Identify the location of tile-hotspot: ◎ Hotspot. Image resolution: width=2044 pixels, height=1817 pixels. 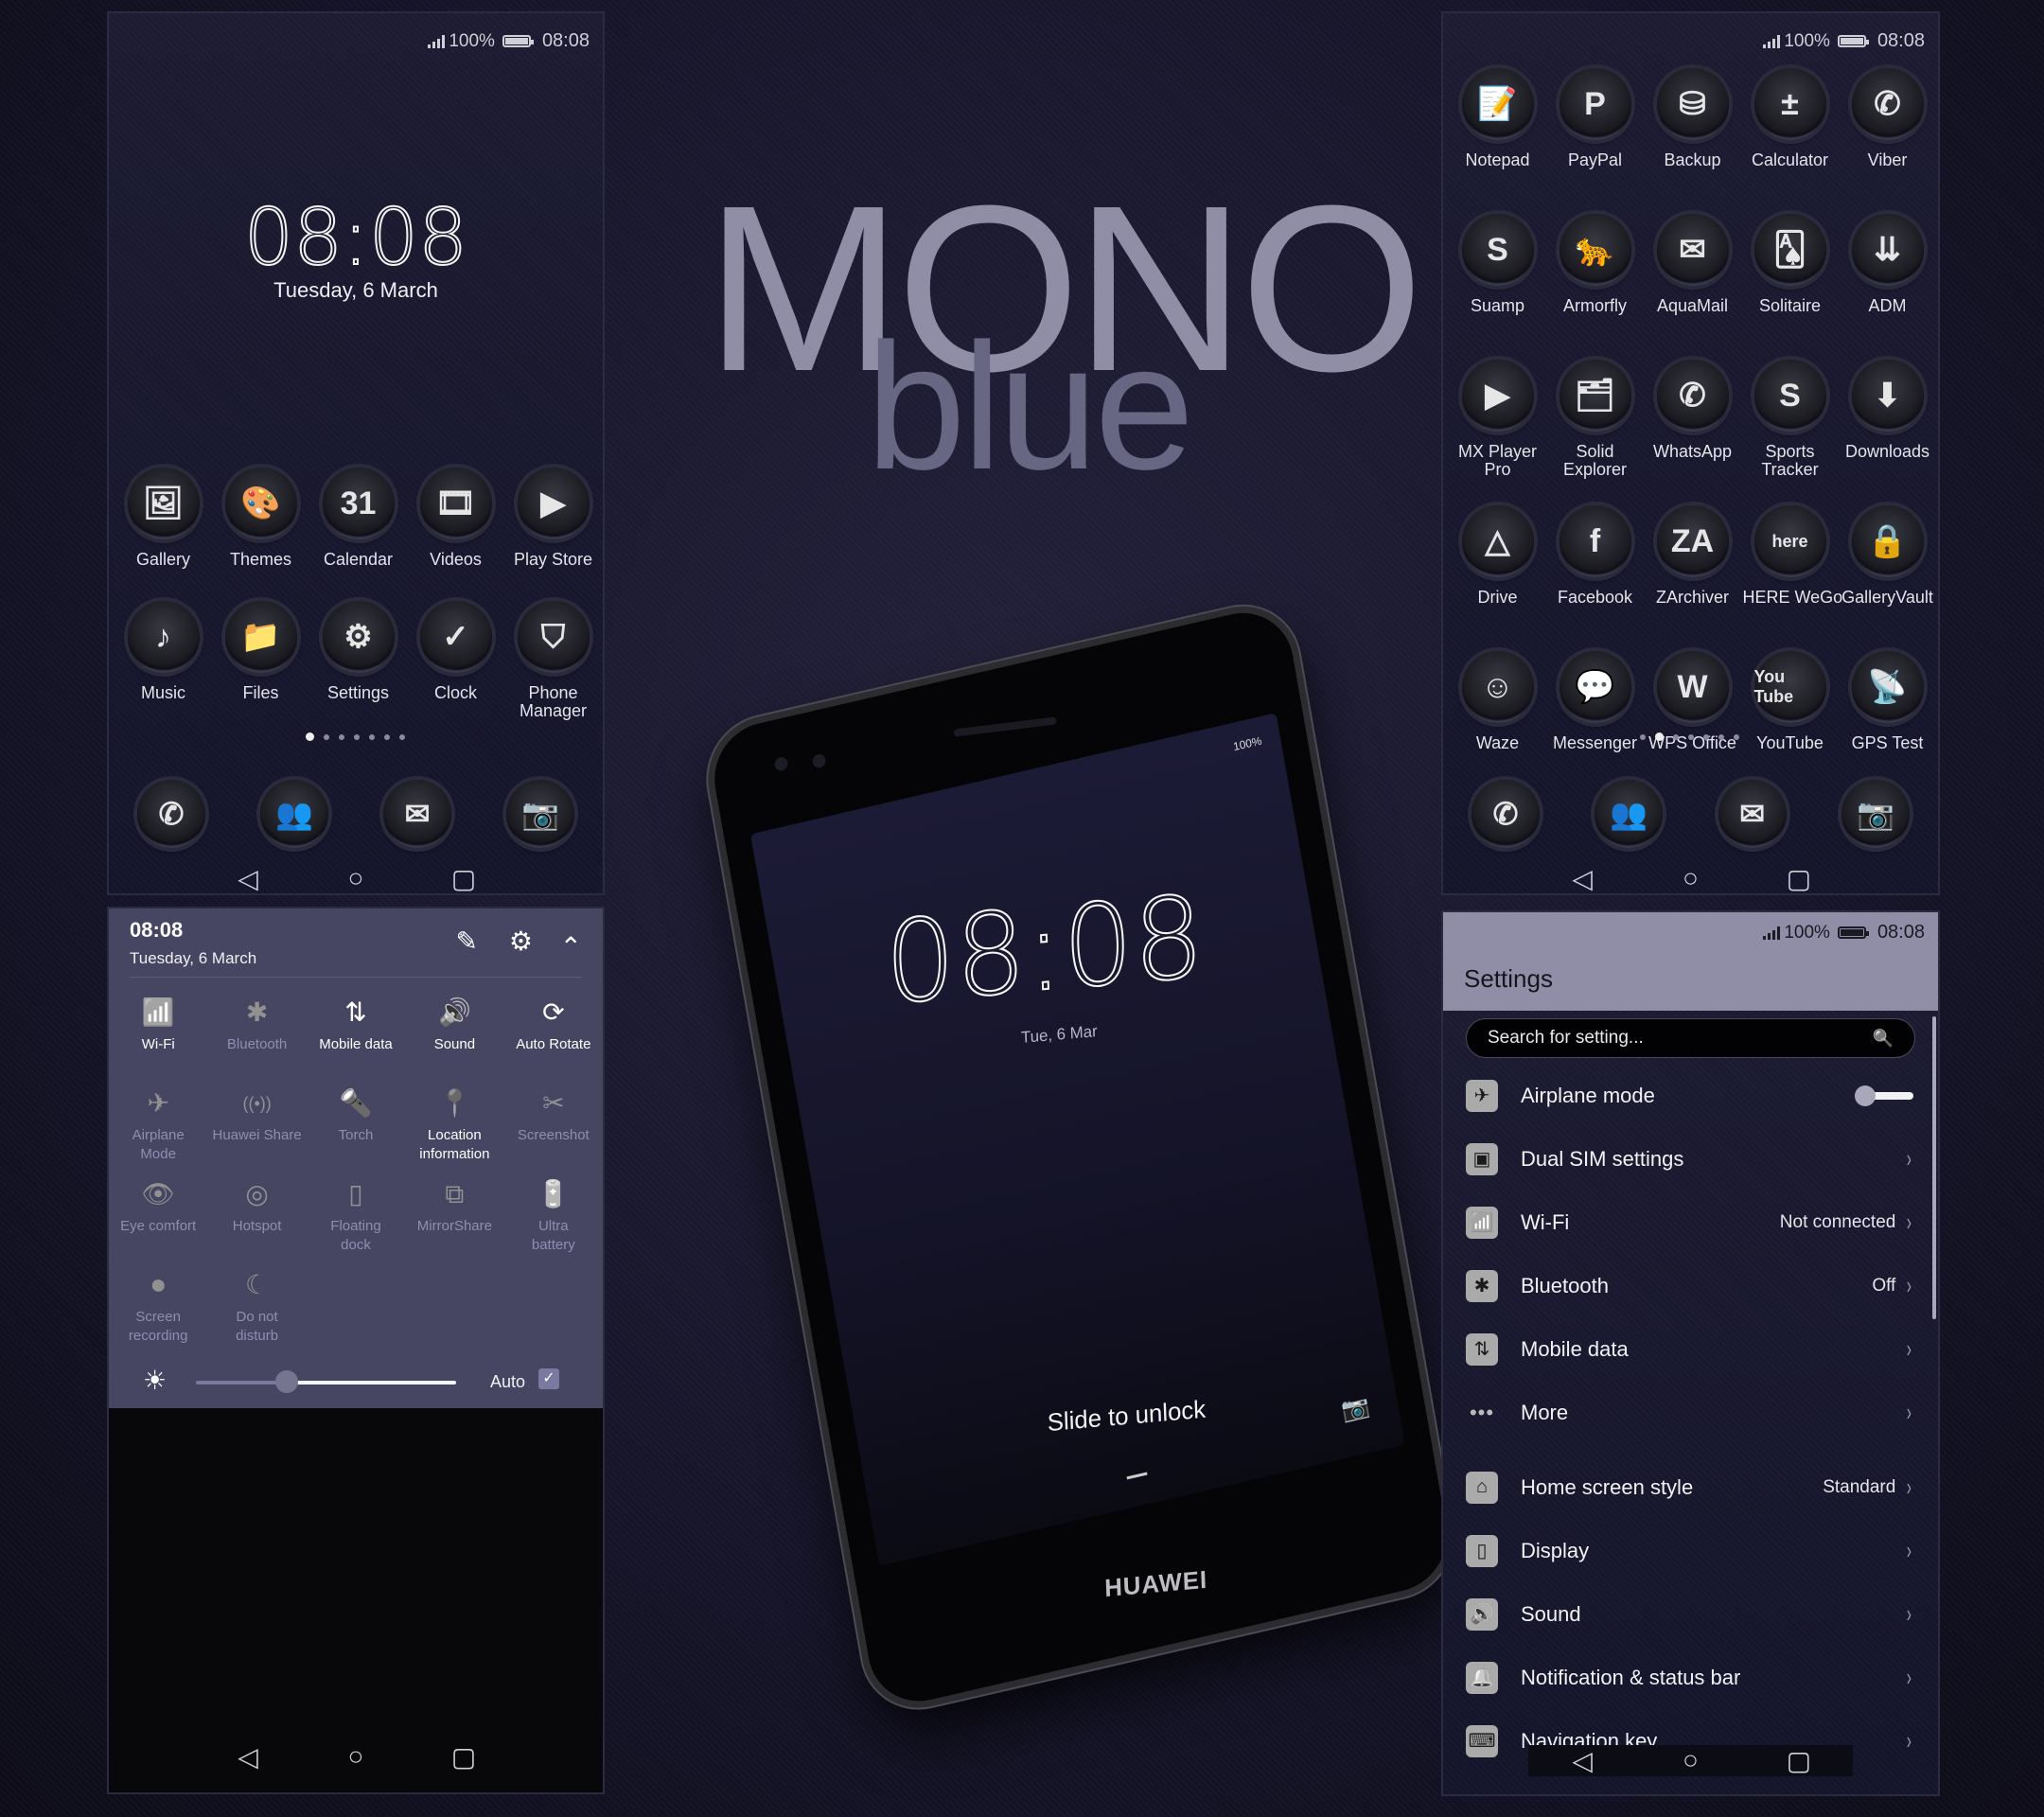
(256, 1214).